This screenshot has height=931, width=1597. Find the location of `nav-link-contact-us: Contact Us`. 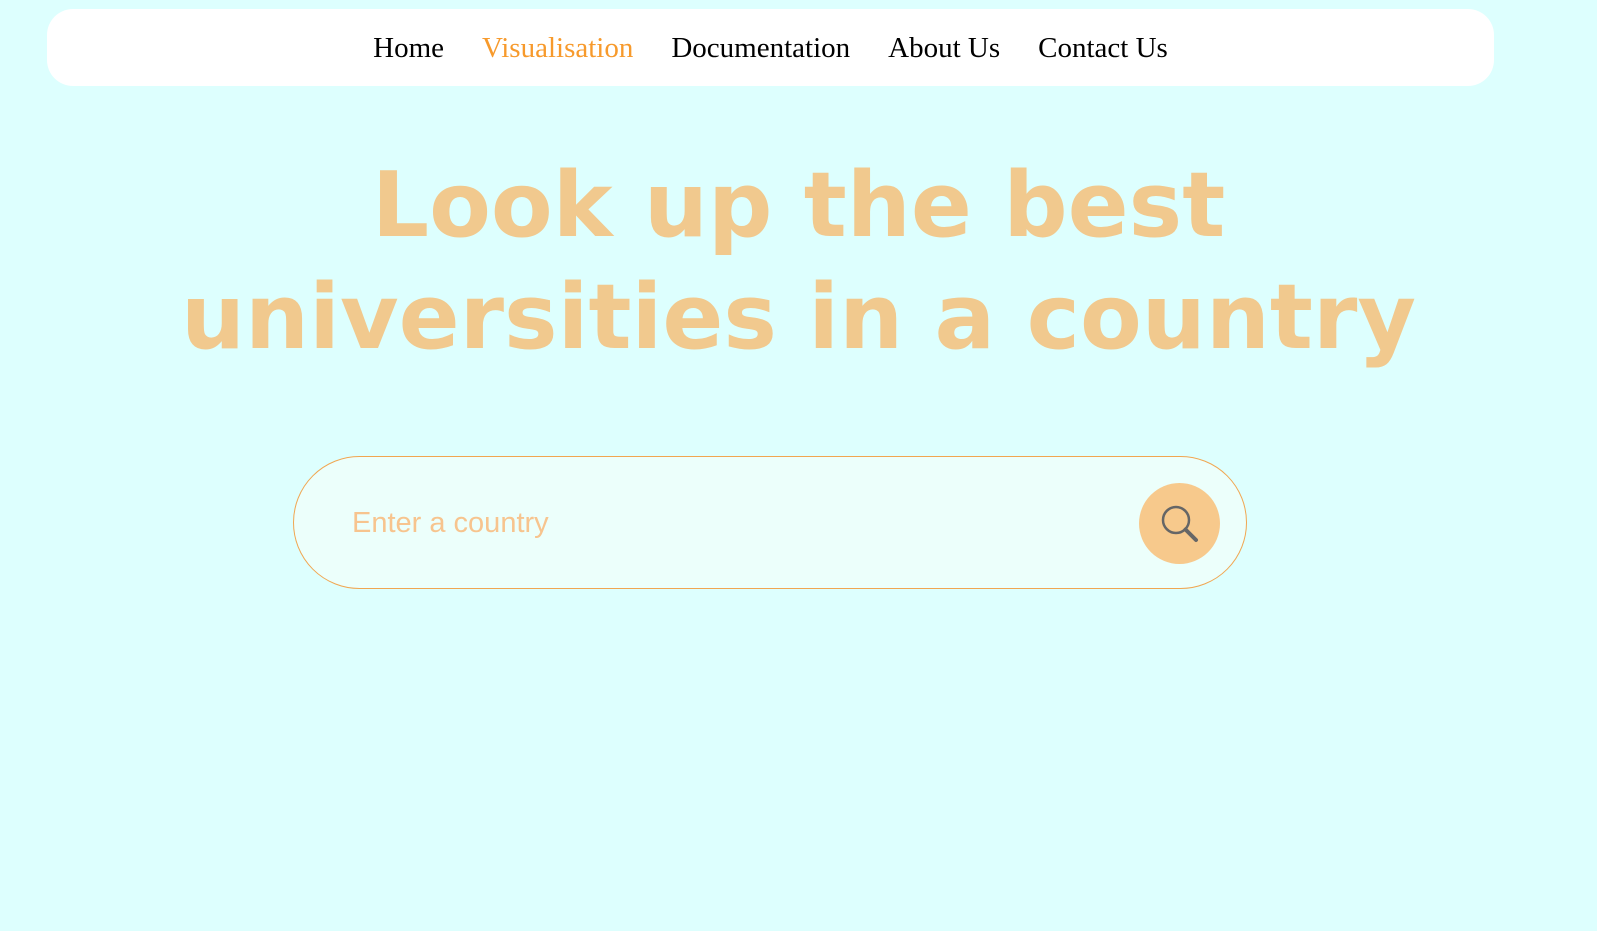

nav-link-contact-us: Contact Us is located at coordinates (1103, 47).